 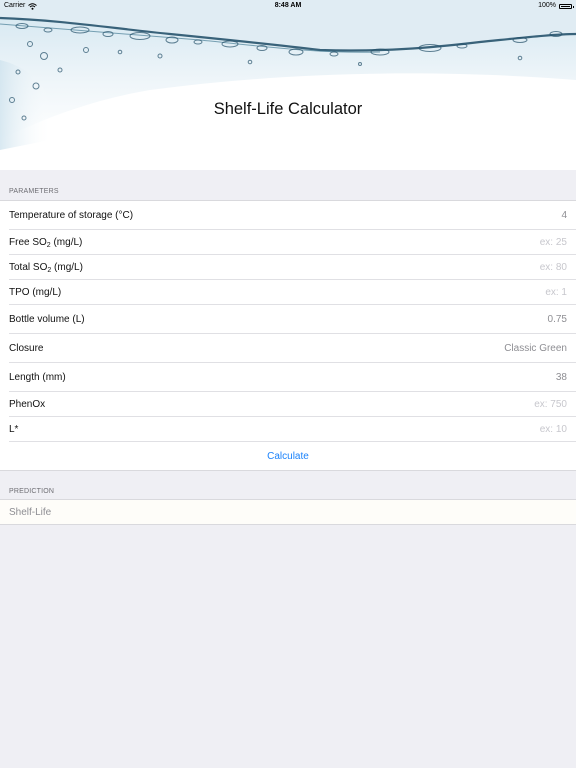 What do you see at coordinates (27, 404) in the screenshot?
I see `phenox-label: PhenOx` at bounding box center [27, 404].